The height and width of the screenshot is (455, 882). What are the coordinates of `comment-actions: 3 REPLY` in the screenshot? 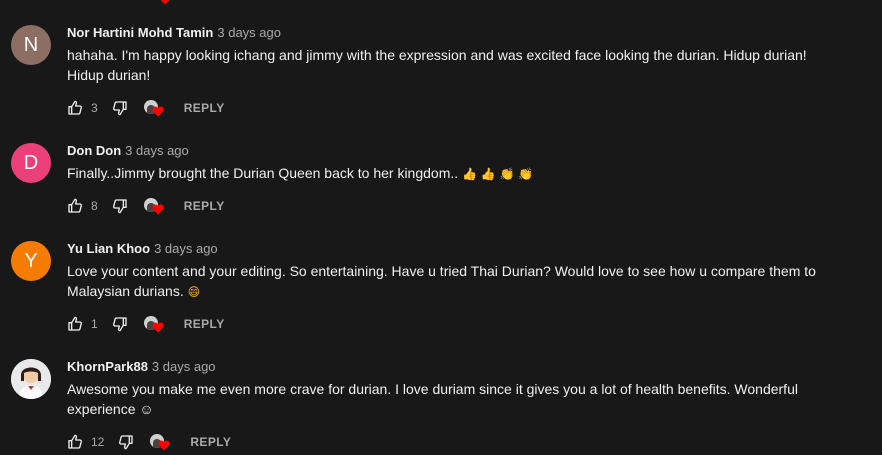 It's located at (146, 108).